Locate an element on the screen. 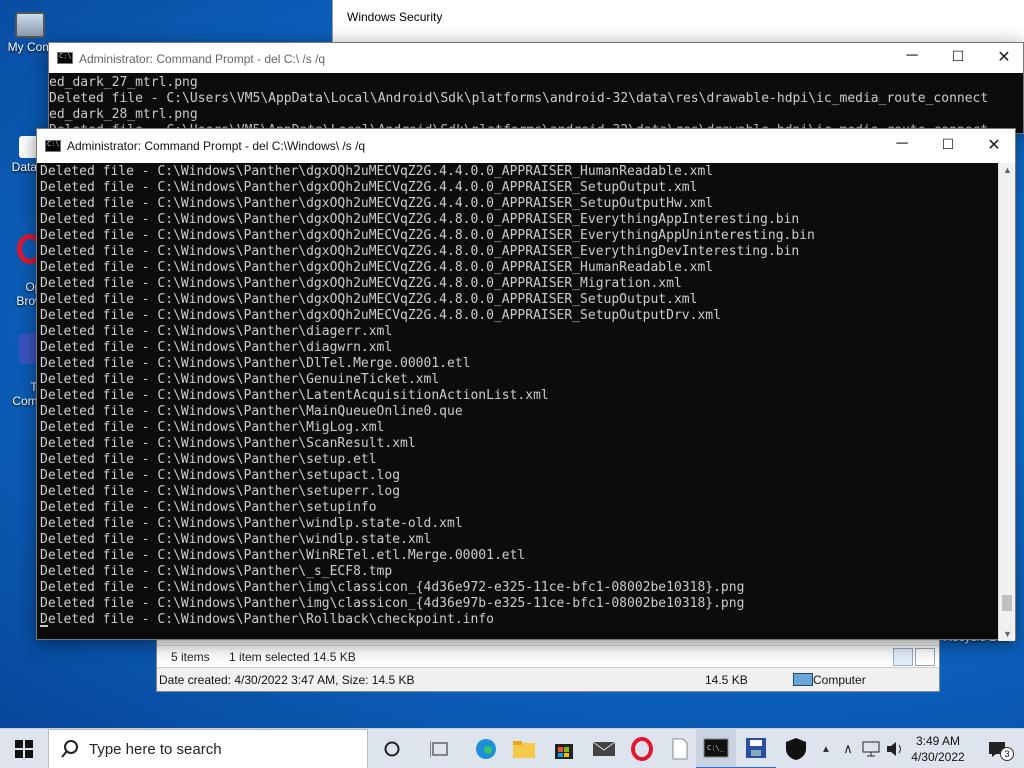 Image resolution: width=1024 pixels, height=768 pixels. store-button is located at coordinates (564, 748).